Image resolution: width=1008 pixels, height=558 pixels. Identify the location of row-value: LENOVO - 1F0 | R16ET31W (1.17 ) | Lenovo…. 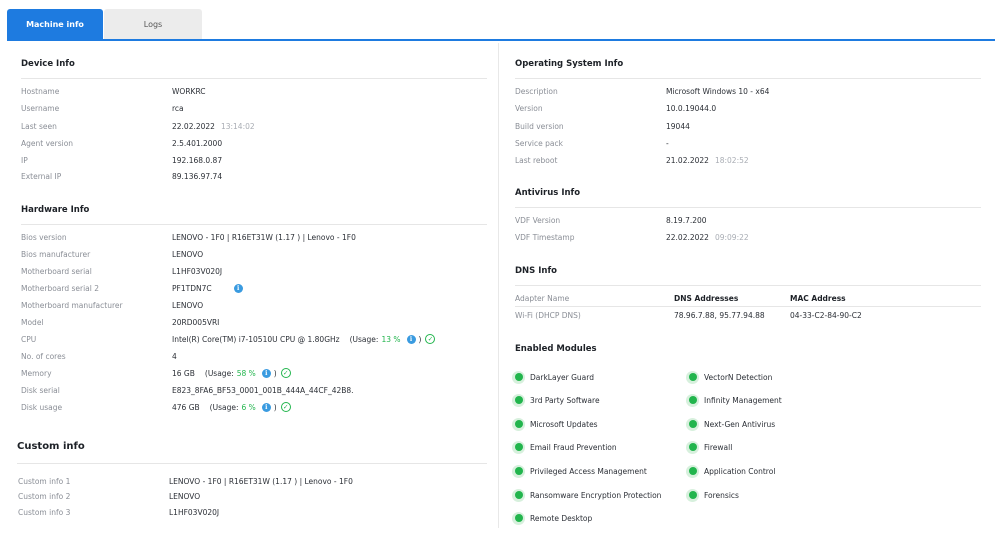
(261, 481).